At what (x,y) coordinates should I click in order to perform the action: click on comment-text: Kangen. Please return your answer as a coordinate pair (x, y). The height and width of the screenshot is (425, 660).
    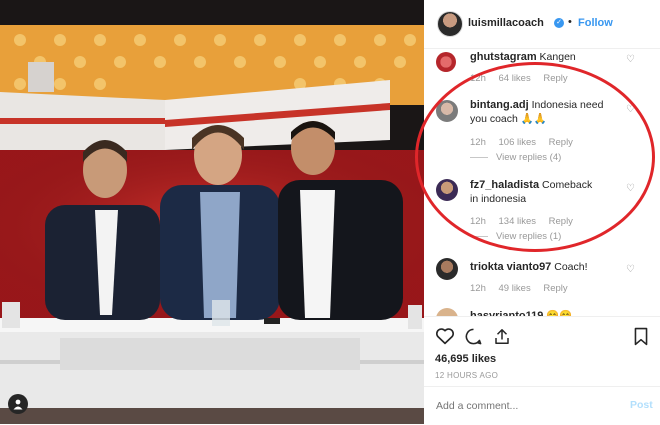
    Looking at the image, I should click on (557, 57).